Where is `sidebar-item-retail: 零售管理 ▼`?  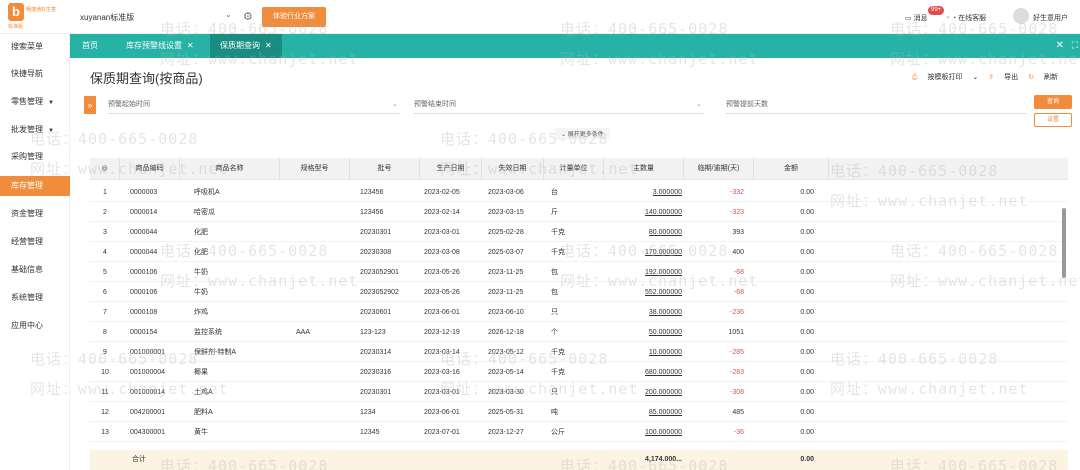
sidebar-item-retail: 零售管理 ▼ is located at coordinates (35, 102).